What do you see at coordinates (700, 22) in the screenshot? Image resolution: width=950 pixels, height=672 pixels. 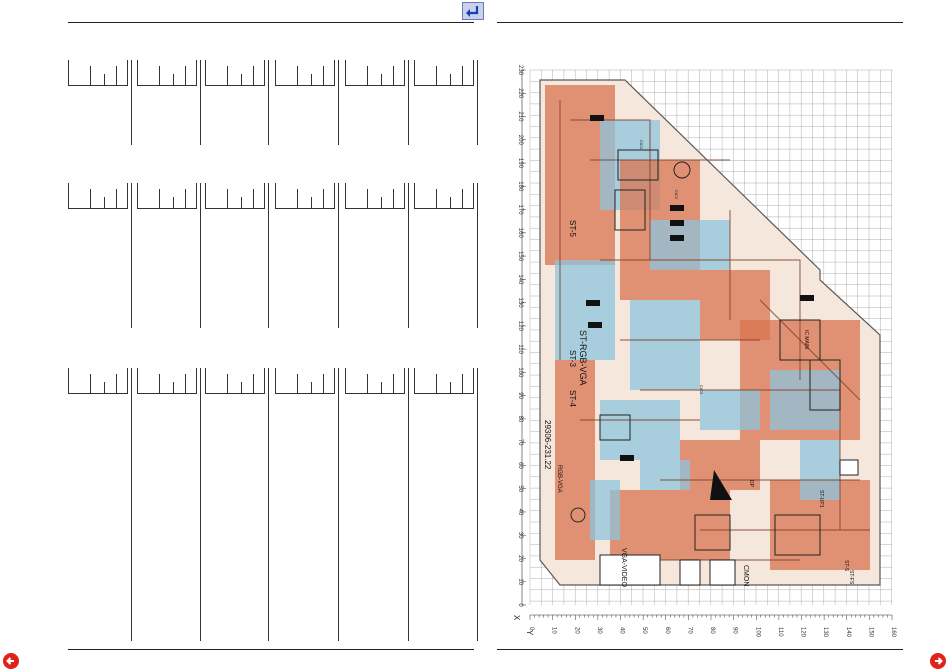 I see `header-rule-right` at bounding box center [700, 22].